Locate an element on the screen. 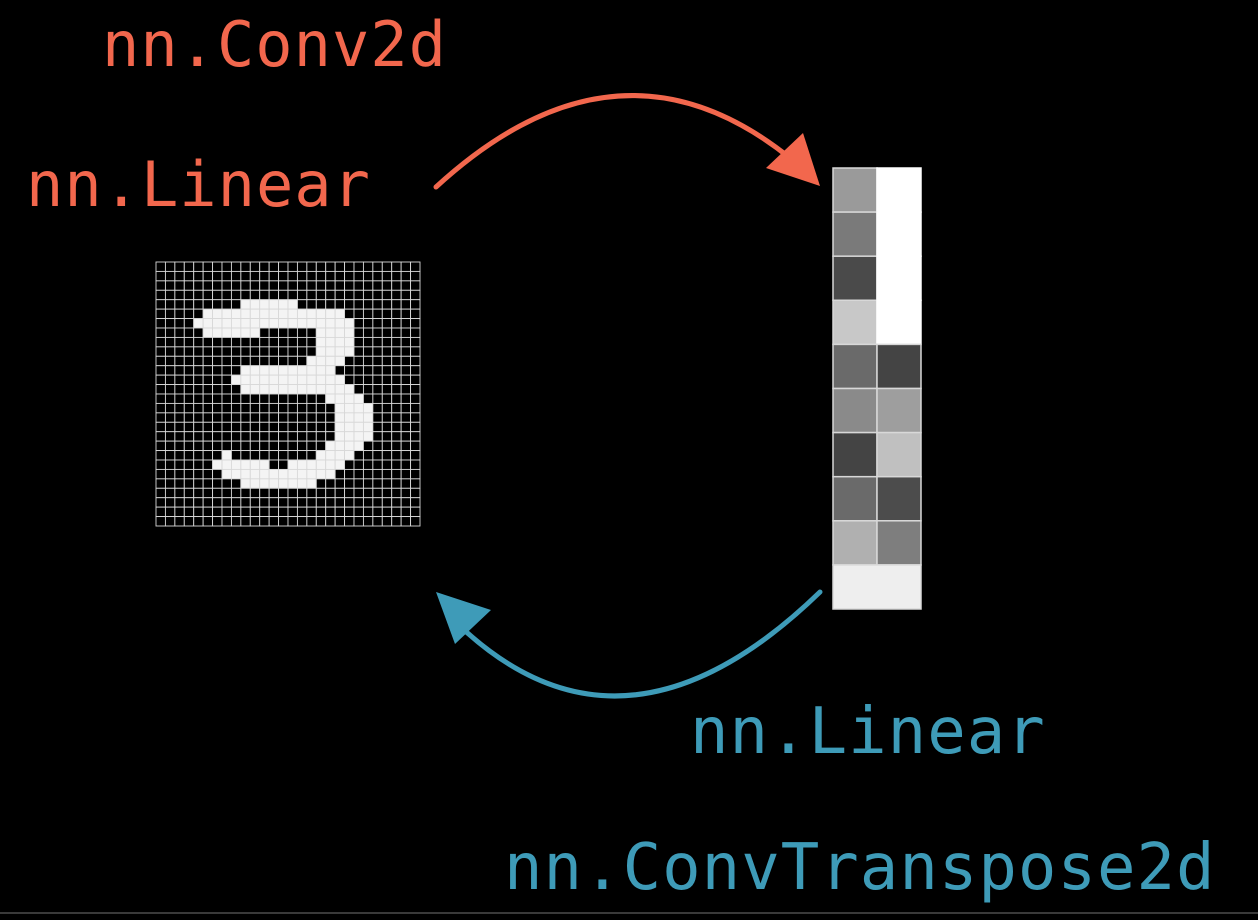 The image size is (1258, 920). digit-image is located at coordinates (288, 394).